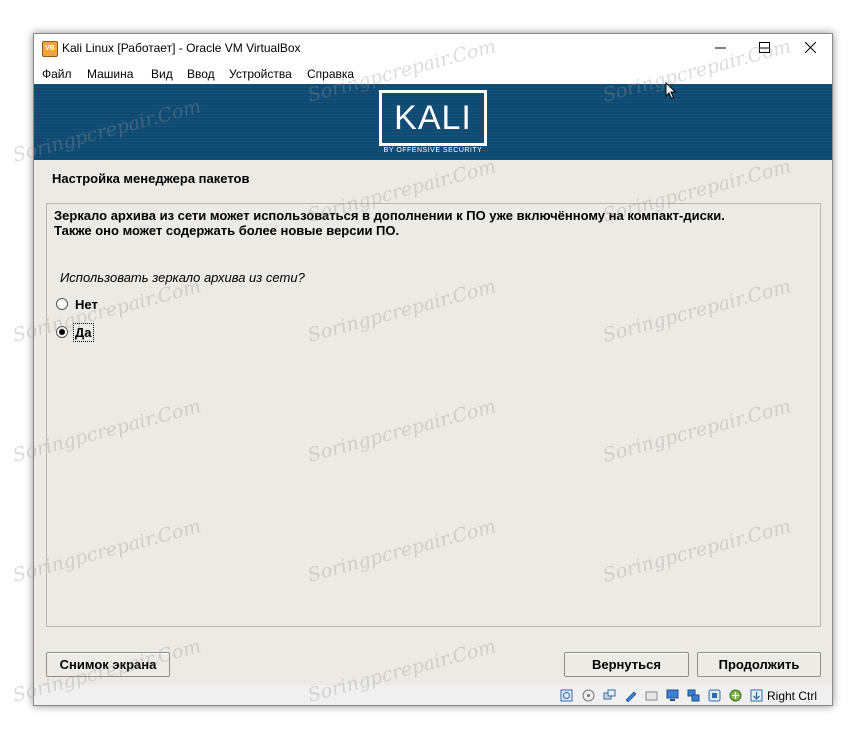 This screenshot has width=866, height=738. I want to click on radio-yes, so click(62, 332).